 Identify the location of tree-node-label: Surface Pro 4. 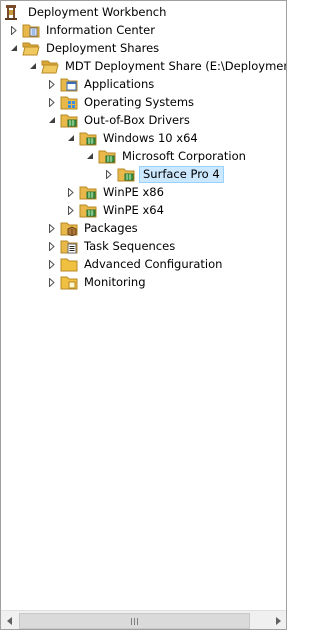
(181, 174).